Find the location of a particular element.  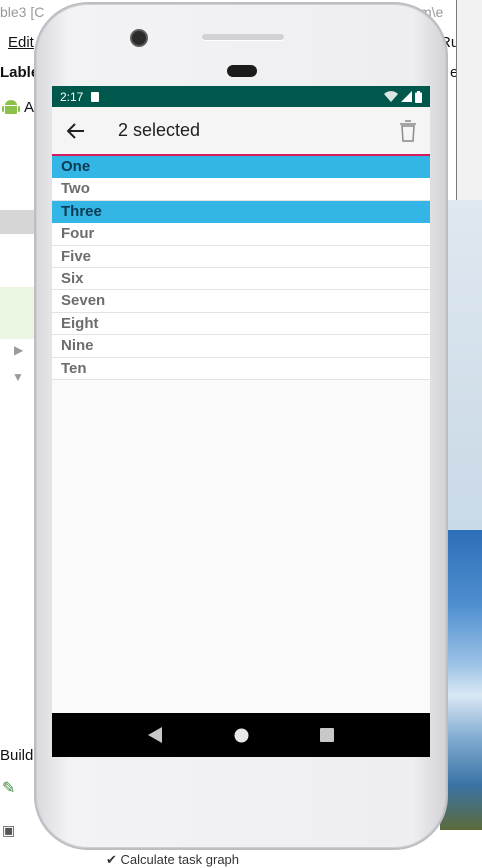

nav-back-button is located at coordinates (155, 735).